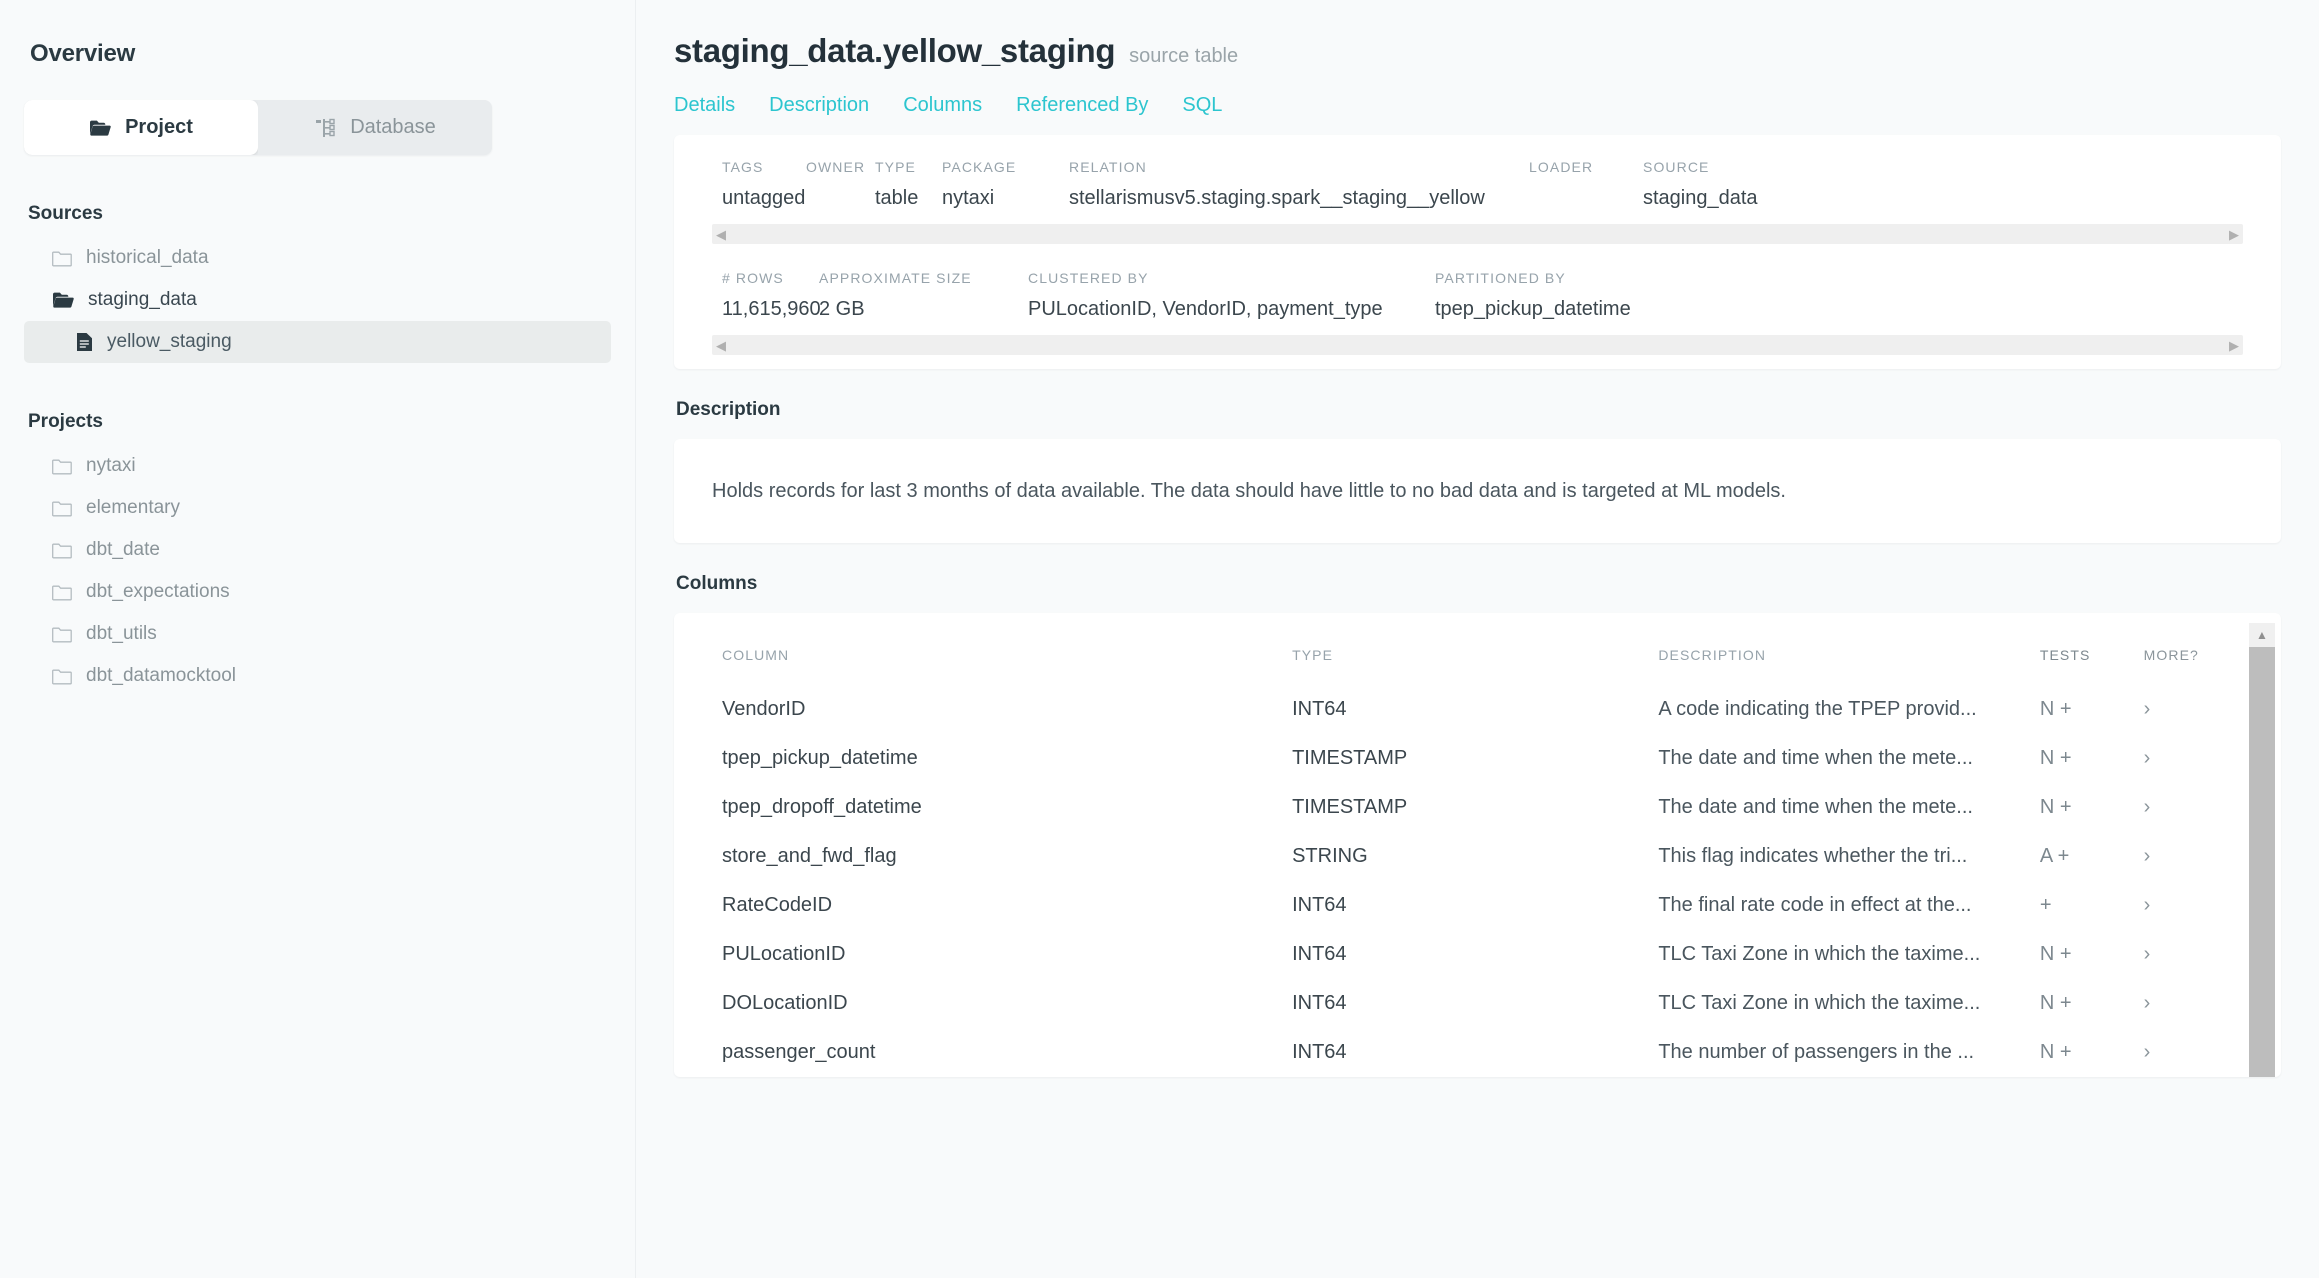 This screenshot has width=2319, height=1278. I want to click on cell-tests: A +, so click(2092, 856).